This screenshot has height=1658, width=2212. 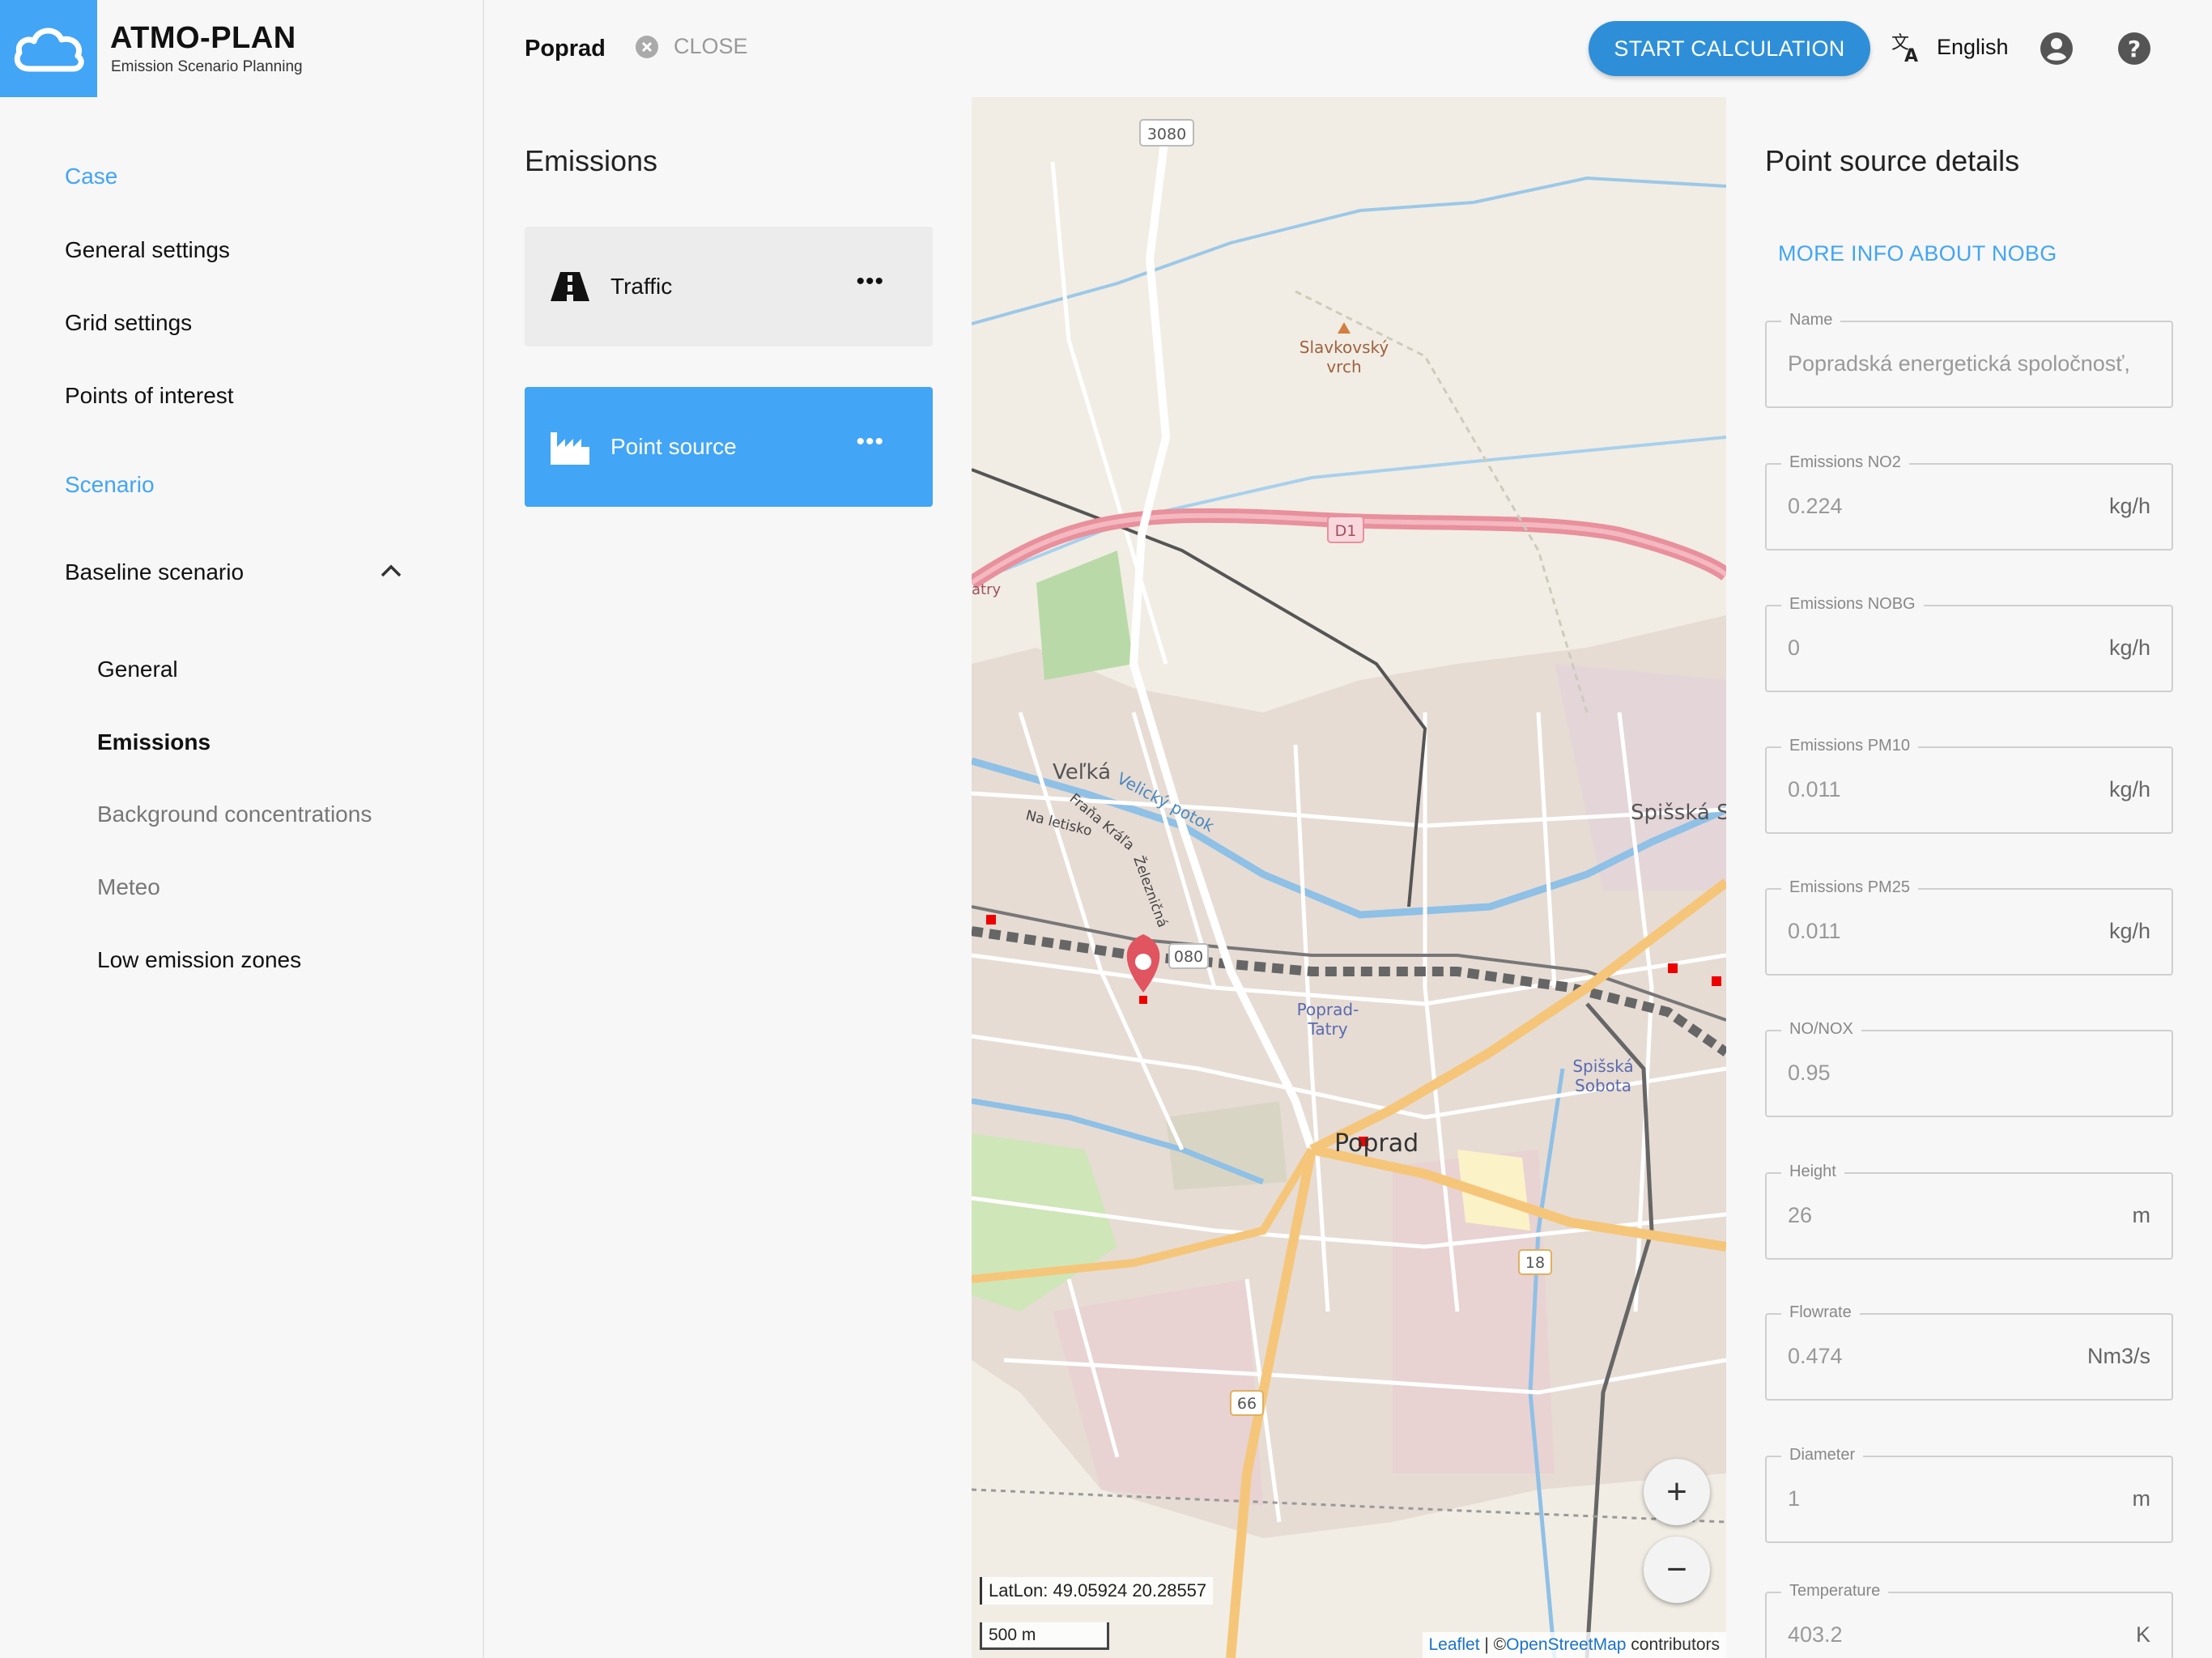 What do you see at coordinates (1794, 648) in the screenshot?
I see `field-value: 0` at bounding box center [1794, 648].